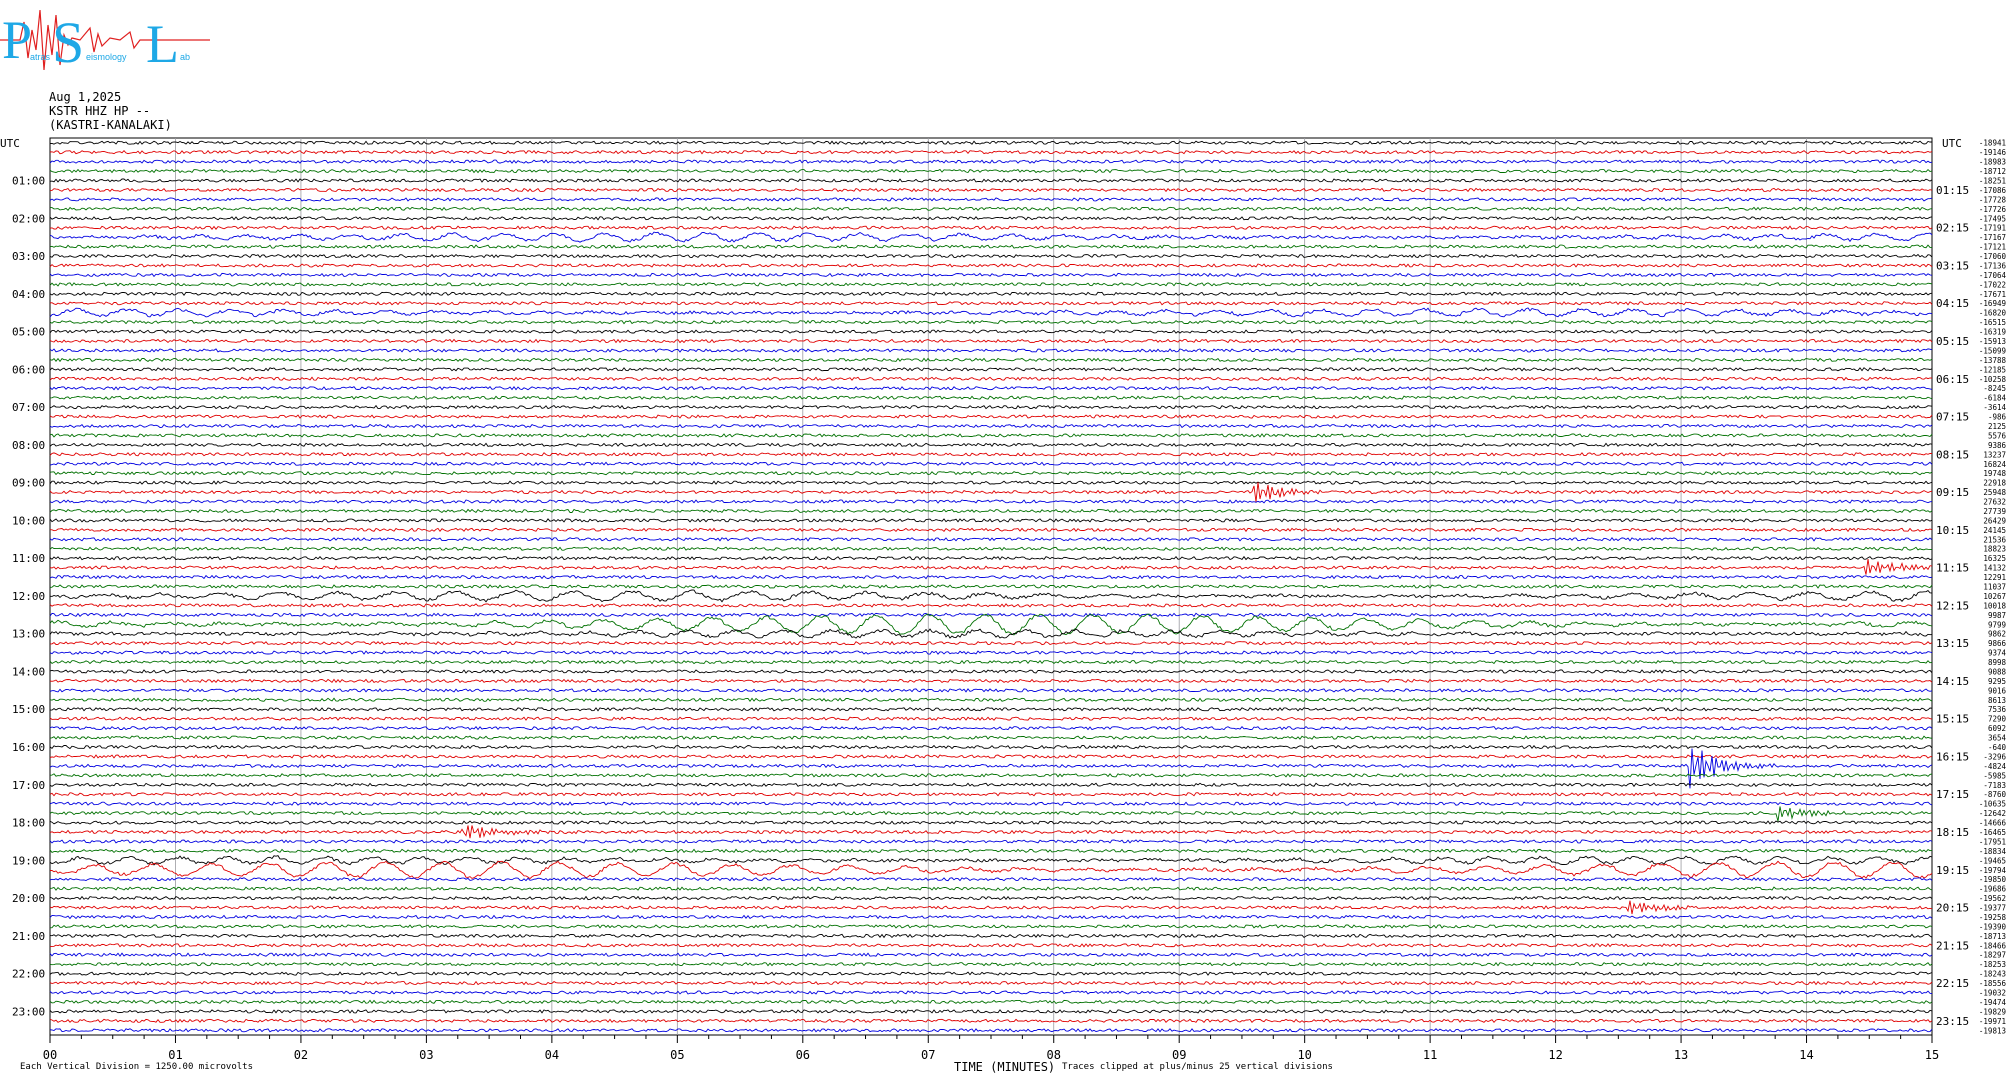 The height and width of the screenshot is (1080, 2010). I want to click on trace-offset-label: -18466, so click(1993, 945).